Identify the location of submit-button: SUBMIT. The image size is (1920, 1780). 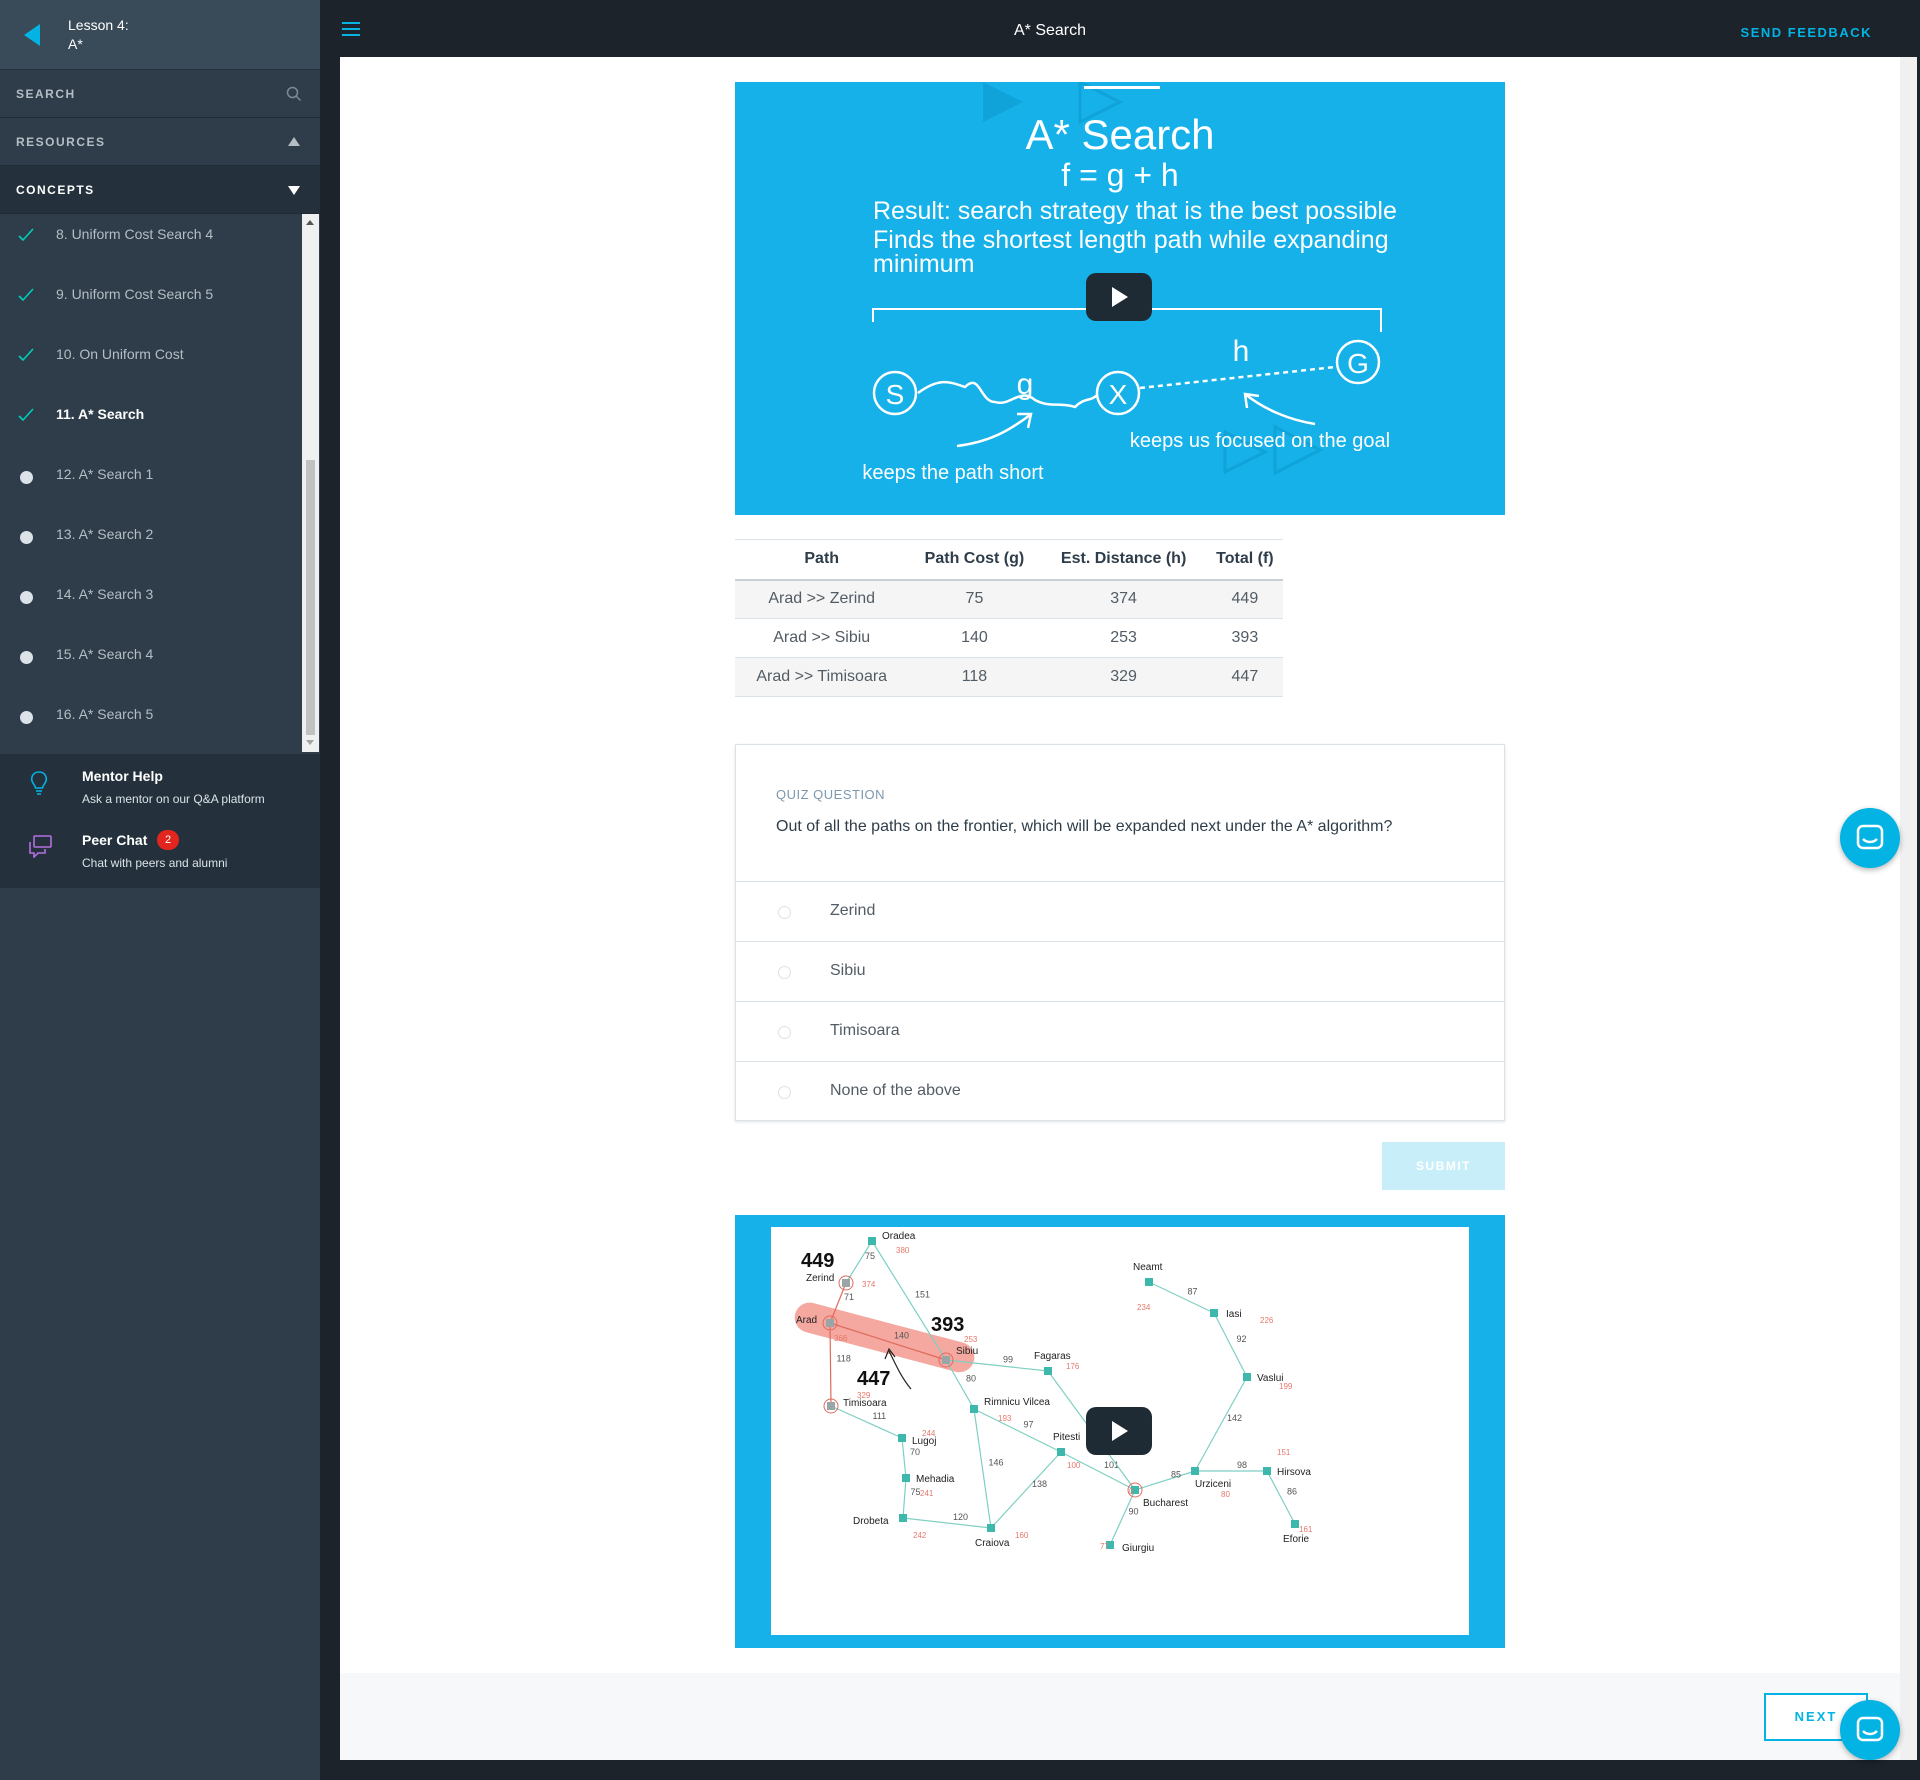
(1443, 1166).